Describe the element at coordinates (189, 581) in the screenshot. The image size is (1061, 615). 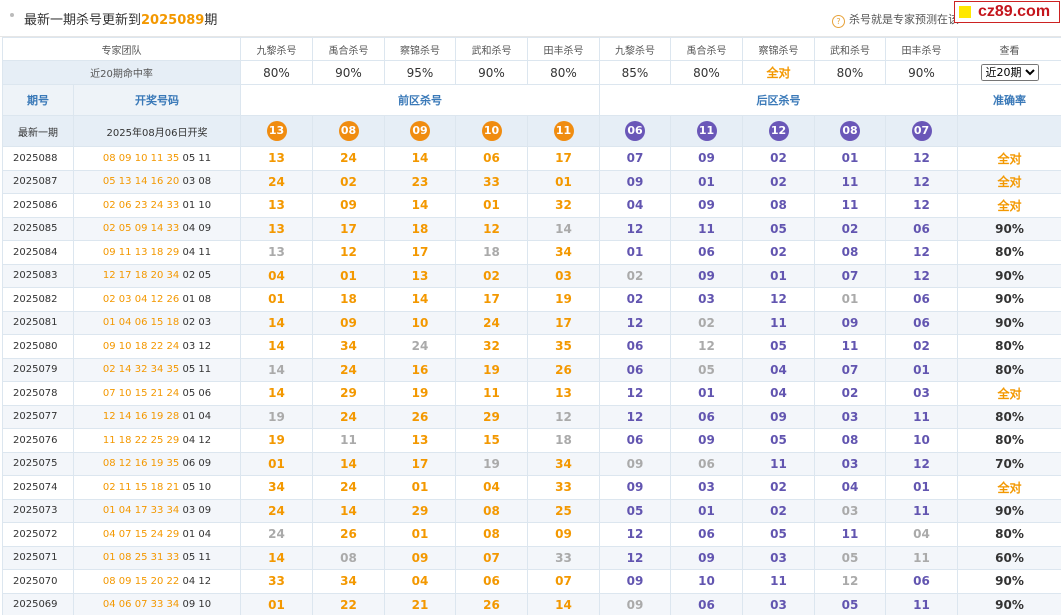
I see `draw-back-number: 04` at that location.